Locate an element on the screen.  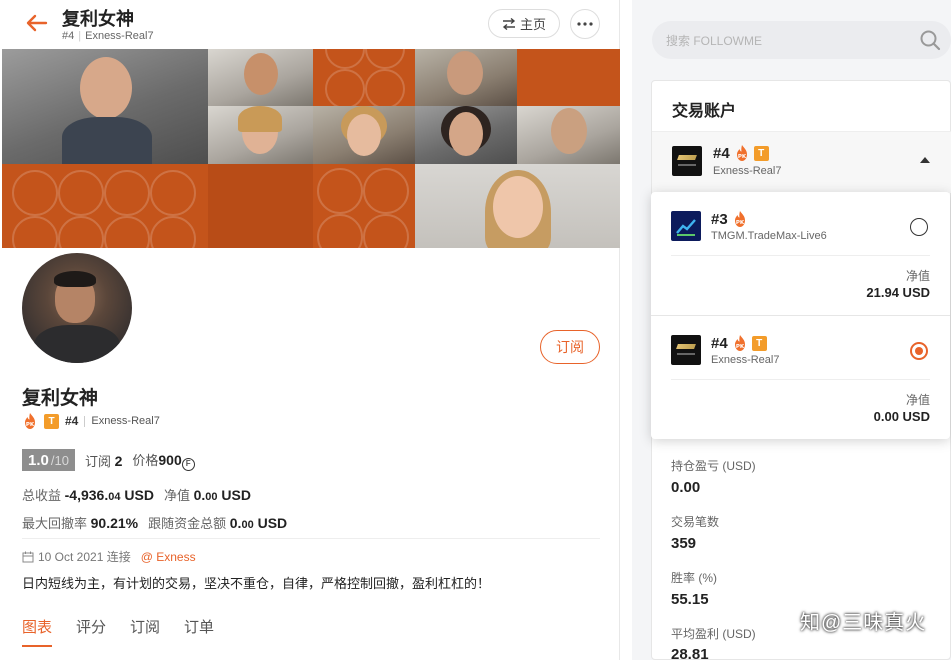
account-option-rank: #3 is located at coordinates (719, 219).